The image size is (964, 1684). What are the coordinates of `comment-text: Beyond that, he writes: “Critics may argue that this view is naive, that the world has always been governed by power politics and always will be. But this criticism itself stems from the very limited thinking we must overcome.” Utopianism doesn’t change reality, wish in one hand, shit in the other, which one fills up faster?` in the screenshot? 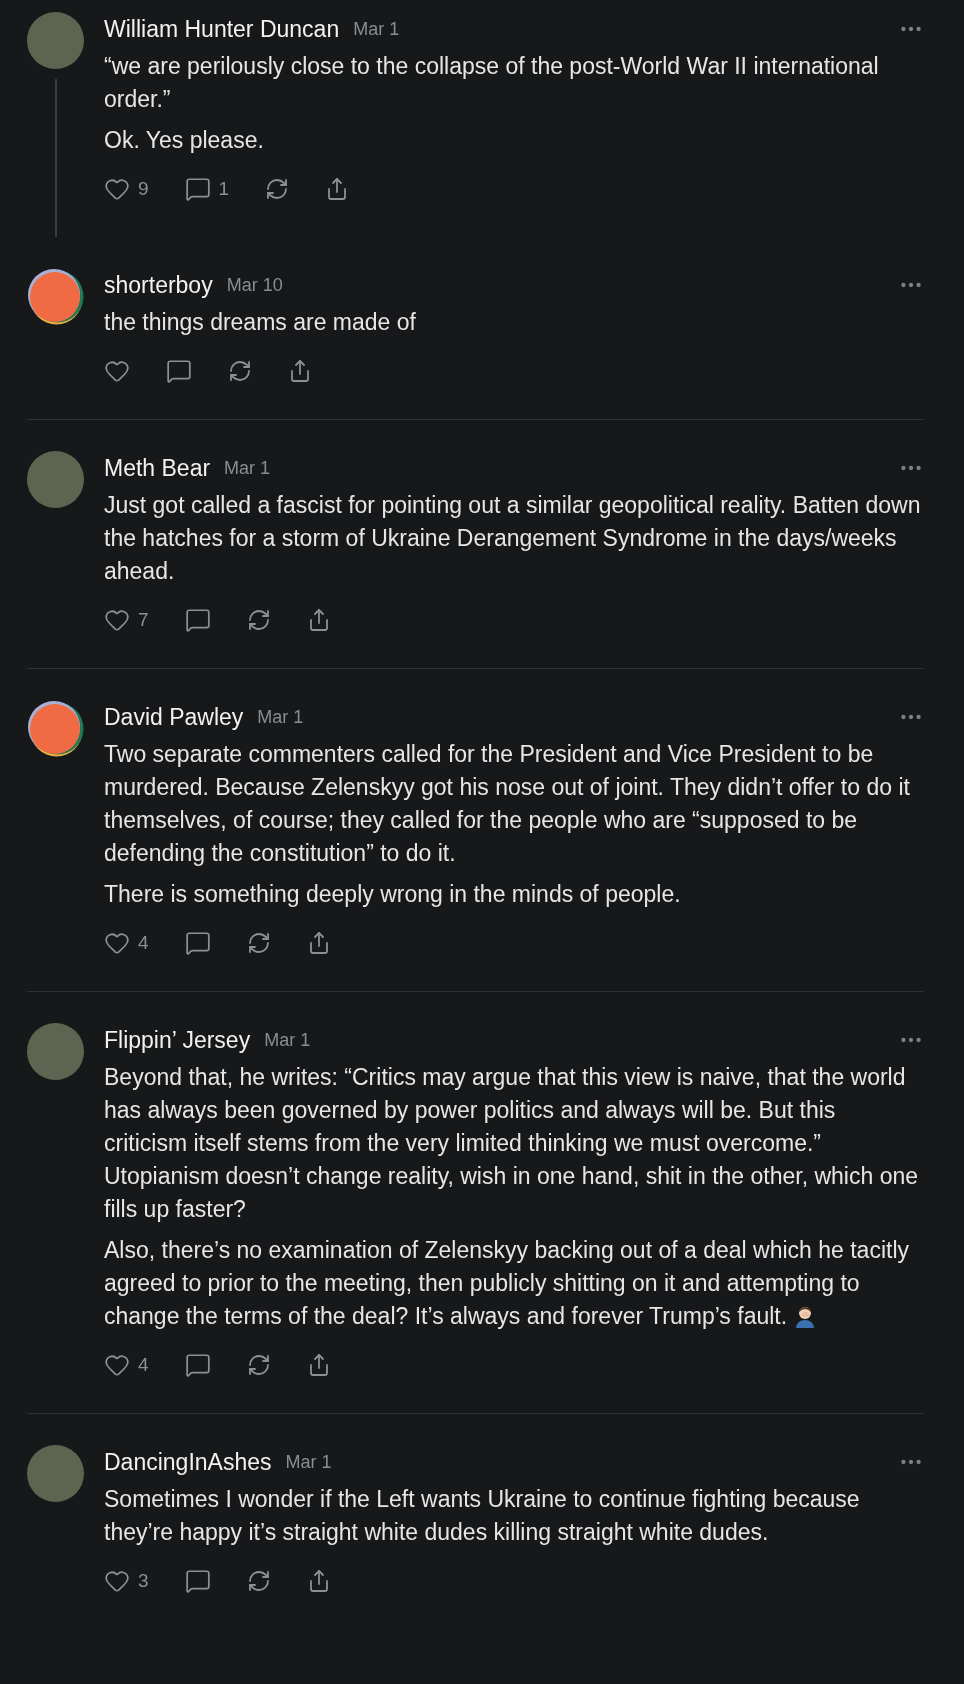 It's located at (511, 1143).